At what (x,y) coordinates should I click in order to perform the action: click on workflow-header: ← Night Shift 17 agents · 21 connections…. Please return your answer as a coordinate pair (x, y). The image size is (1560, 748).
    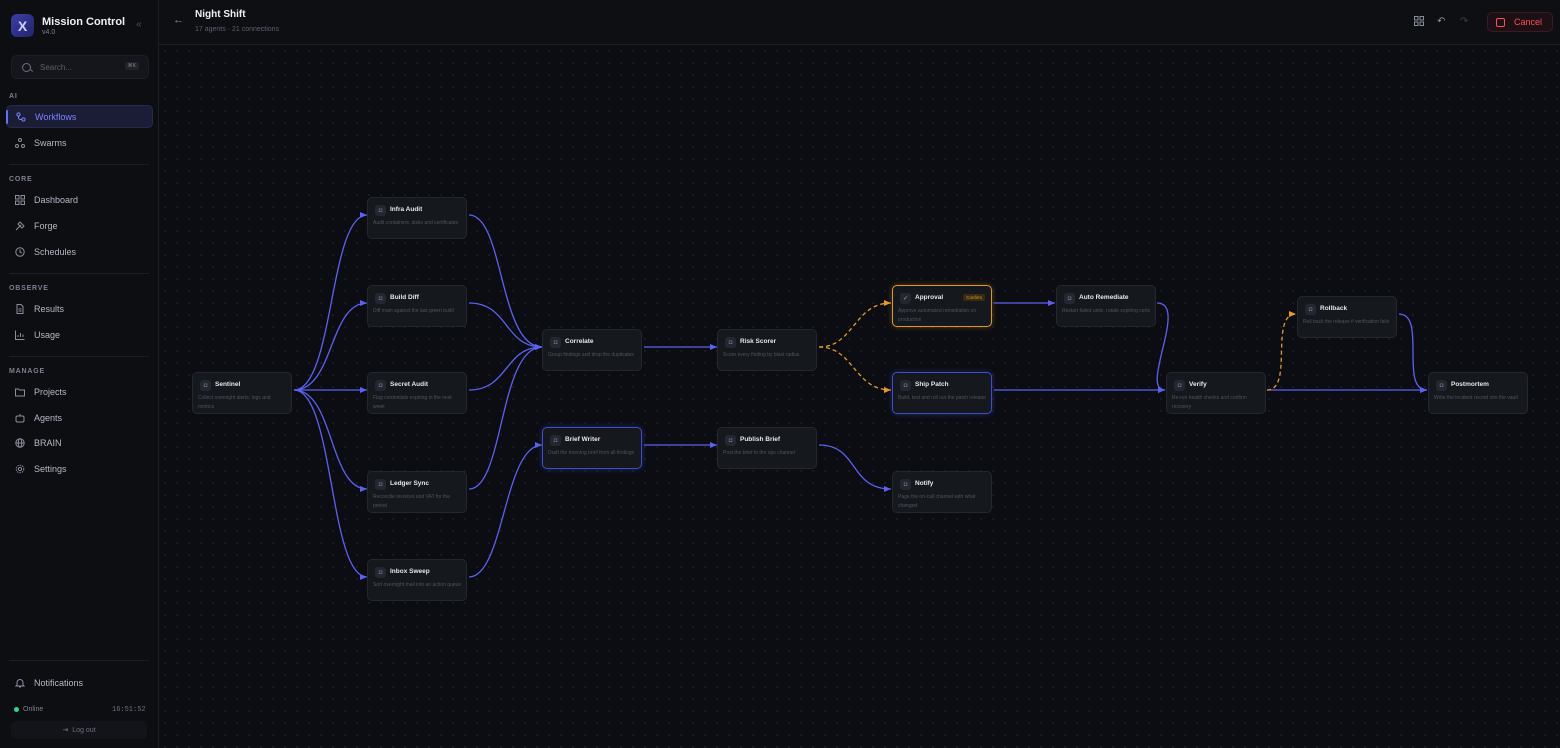
    Looking at the image, I should click on (859, 22).